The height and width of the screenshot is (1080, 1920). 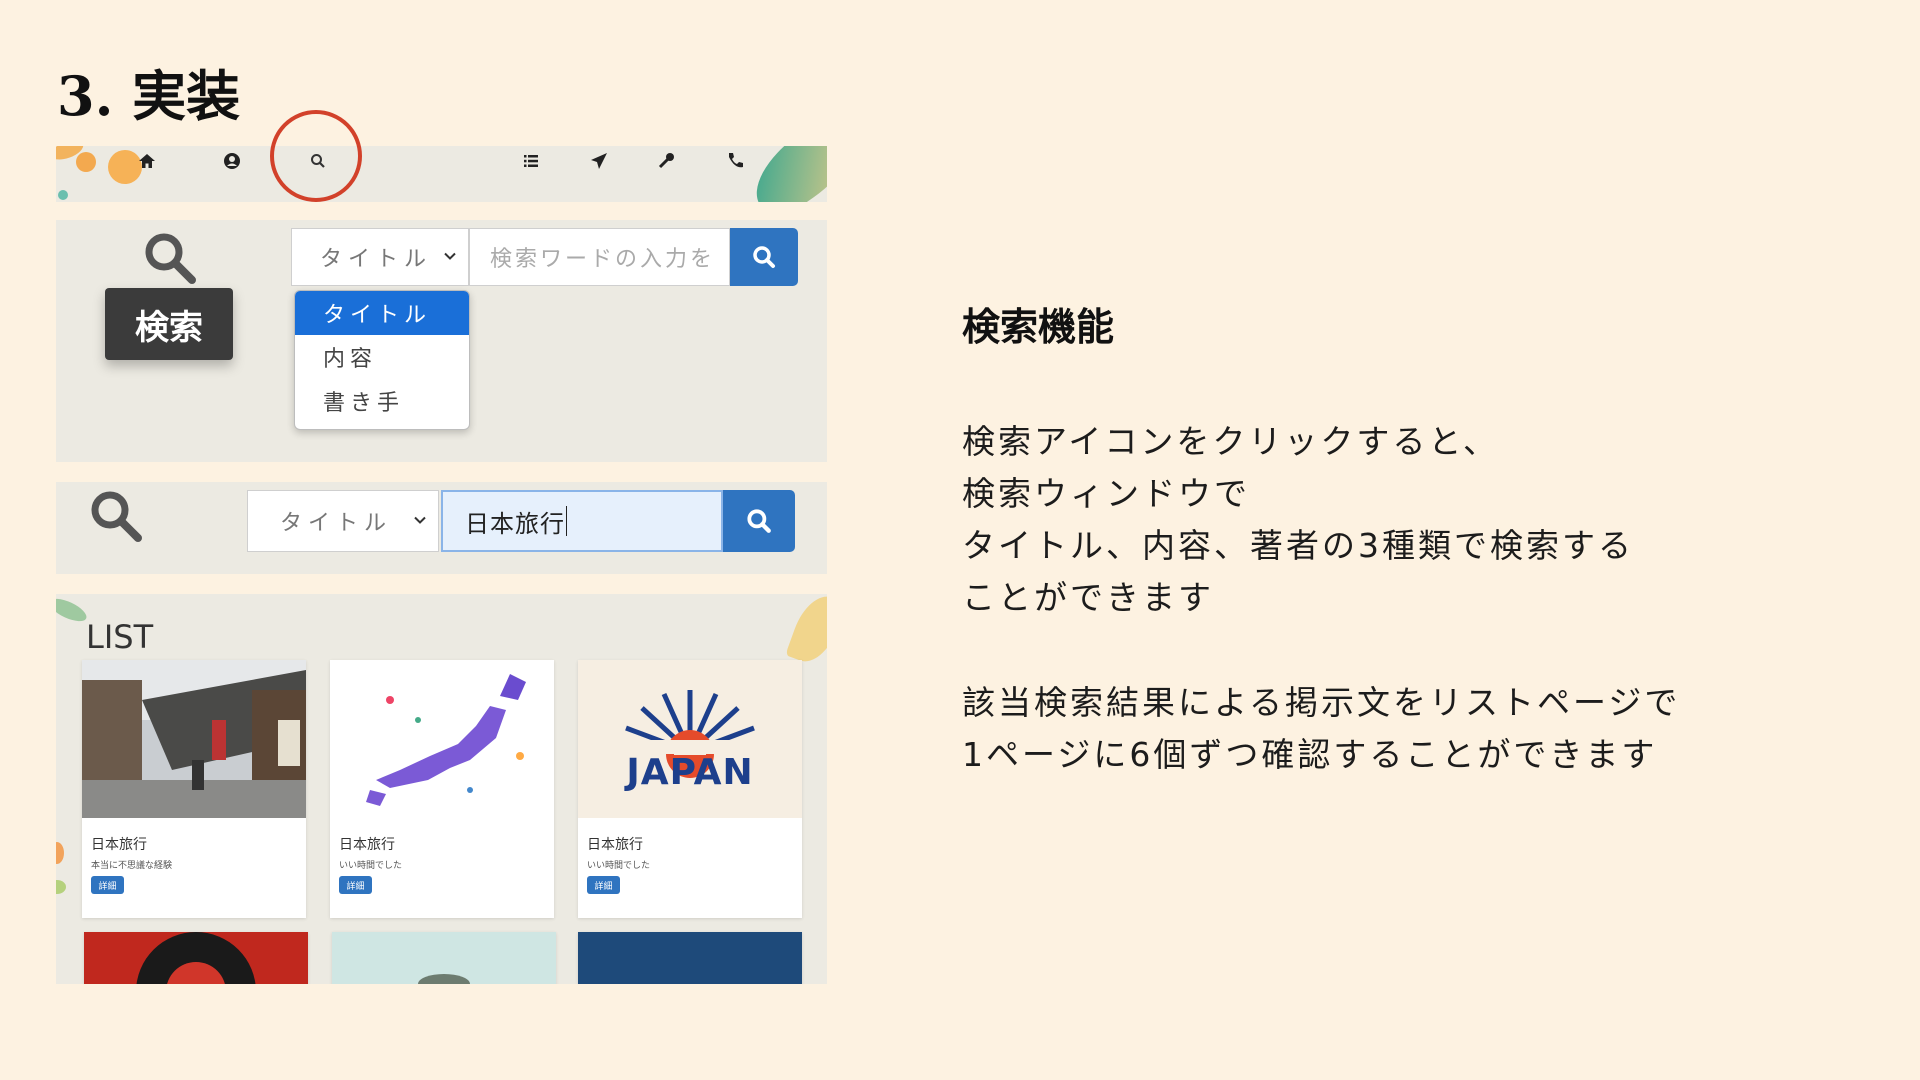 What do you see at coordinates (1088, 597) in the screenshot?
I see `description-line: ことができます` at bounding box center [1088, 597].